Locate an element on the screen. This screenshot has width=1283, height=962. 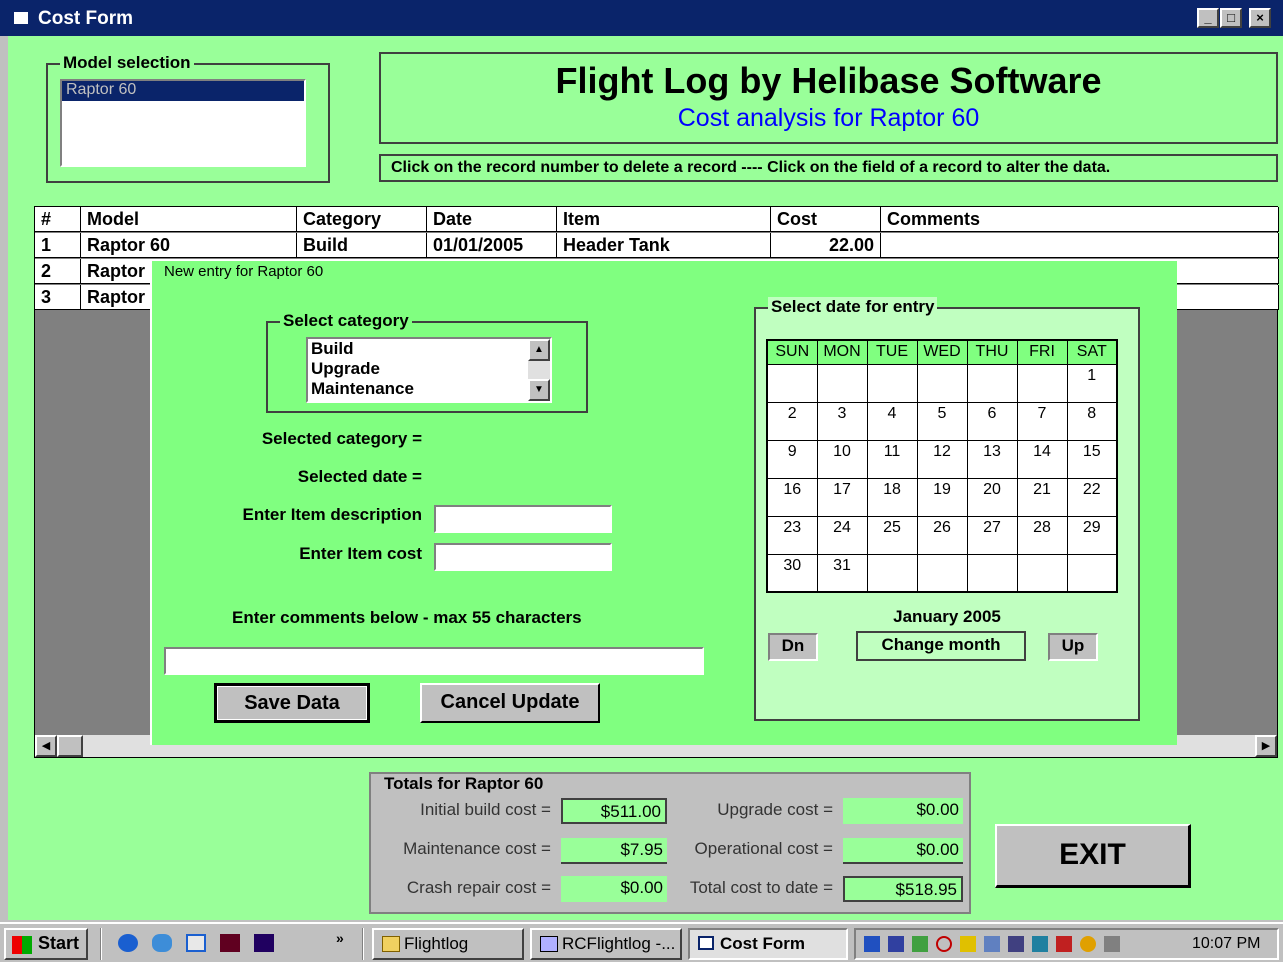
category-option: Build is located at coordinates (429, 349).